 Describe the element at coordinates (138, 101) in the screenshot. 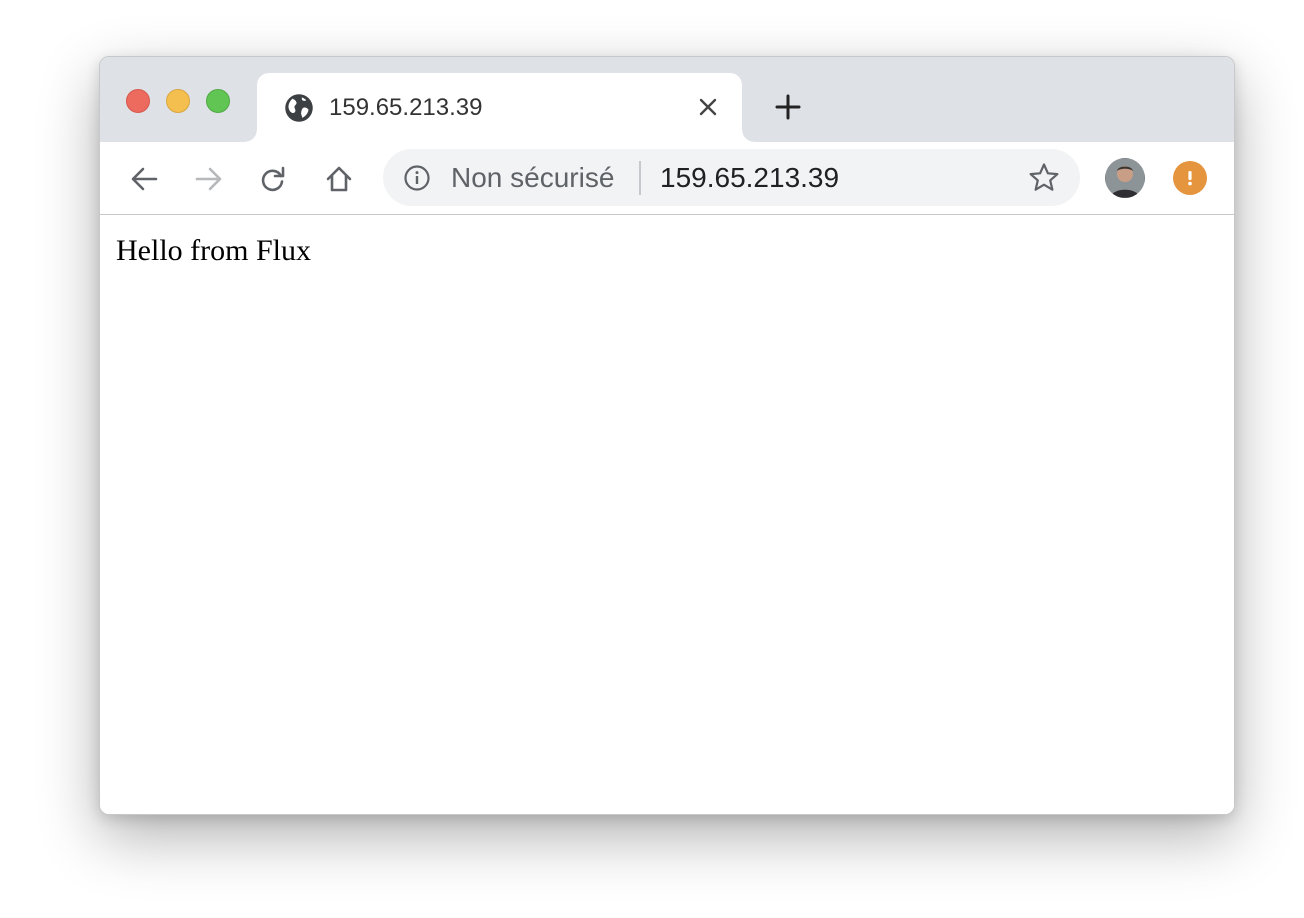

I see `window-close-button` at that location.